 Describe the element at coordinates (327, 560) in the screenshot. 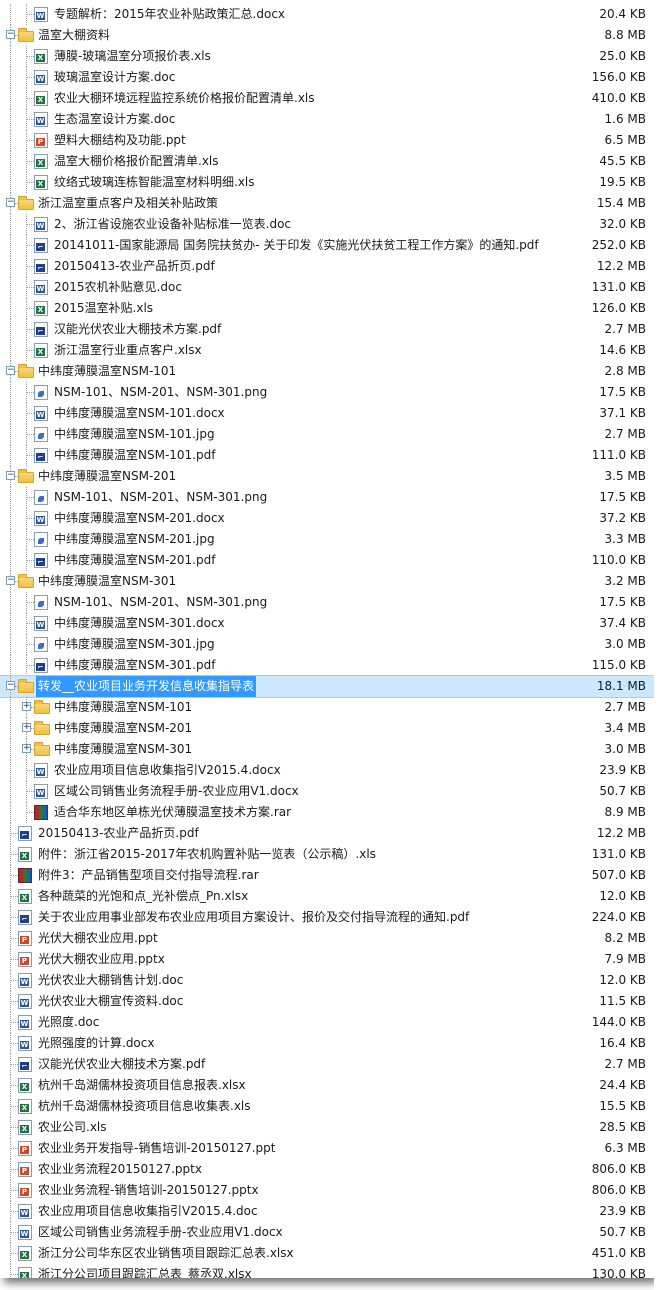

I see `tree-file-row: ⌐ 中纬度薄膜温室NSM-201.pdf 110.0 KB` at that location.